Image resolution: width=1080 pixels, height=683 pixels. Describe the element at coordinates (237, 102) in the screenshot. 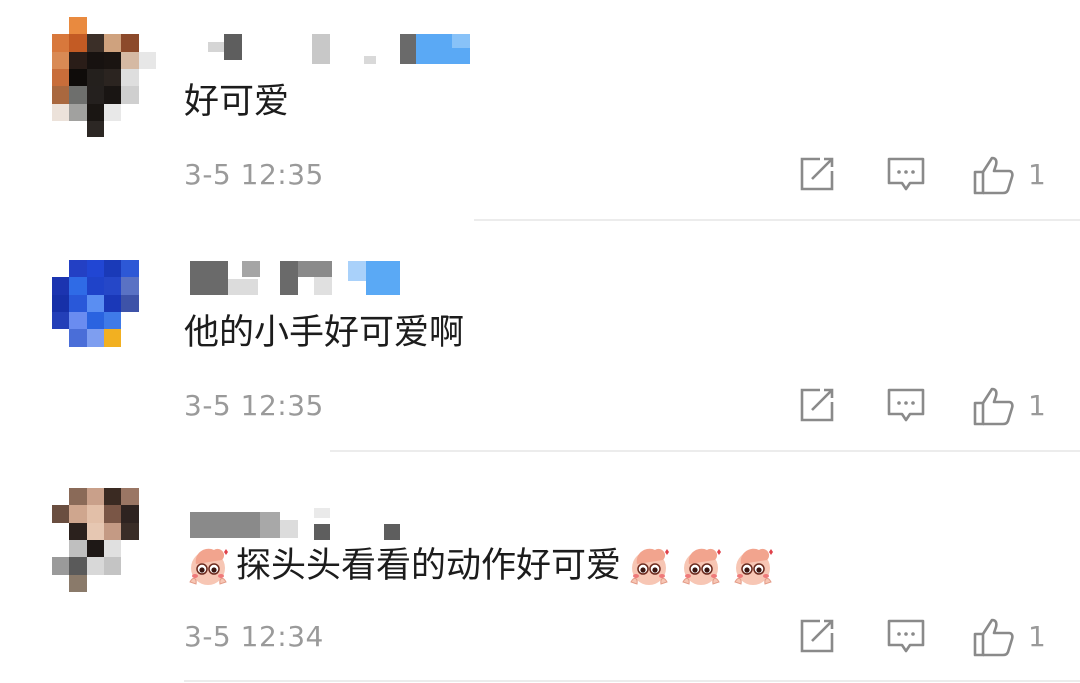

I see `comment-text: 好可爱` at that location.